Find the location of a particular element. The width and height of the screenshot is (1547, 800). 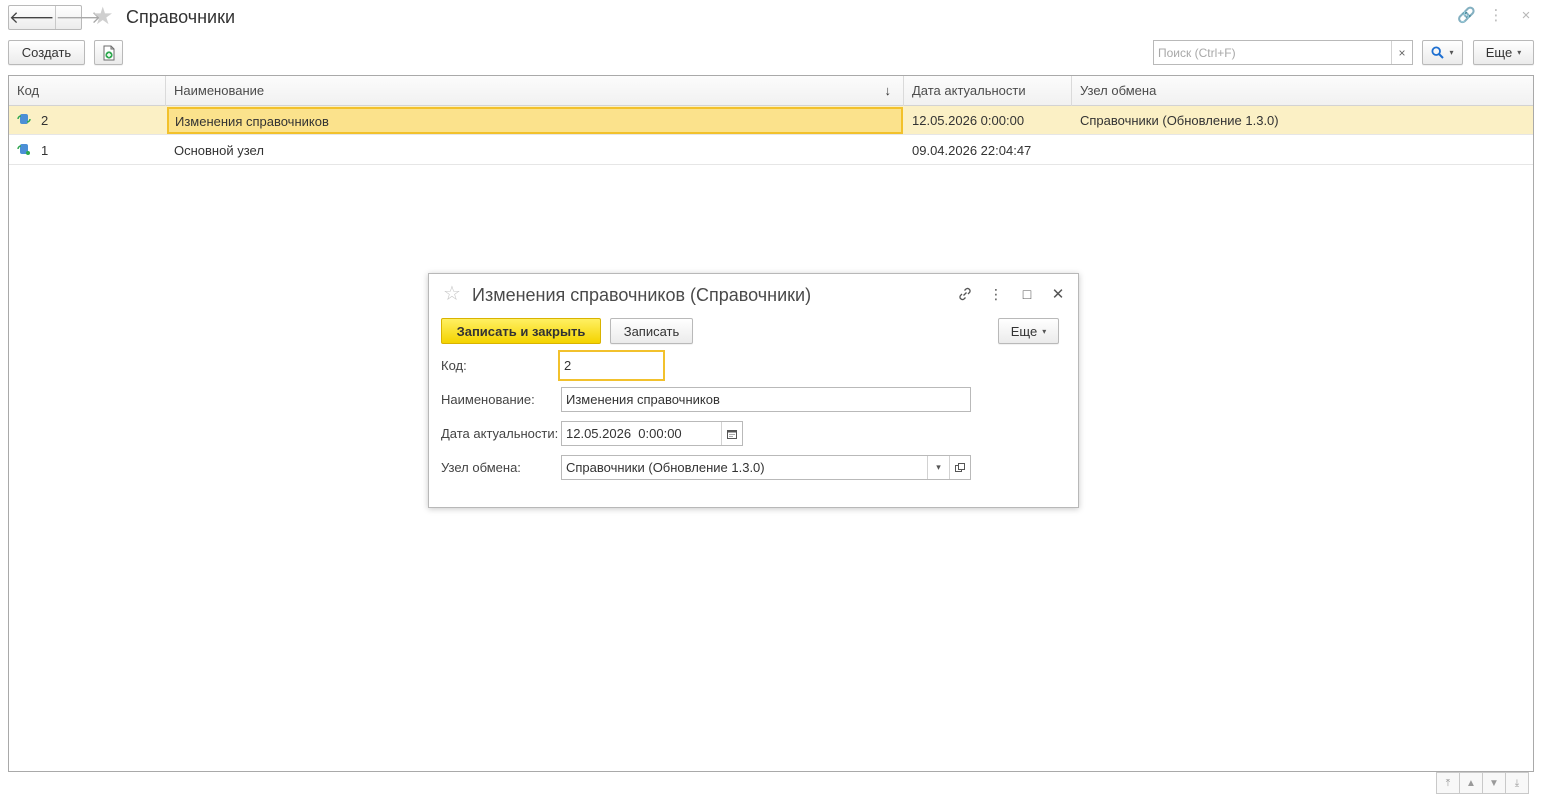

cell-date: 12.05.2026 0:00:00 is located at coordinates (968, 120).